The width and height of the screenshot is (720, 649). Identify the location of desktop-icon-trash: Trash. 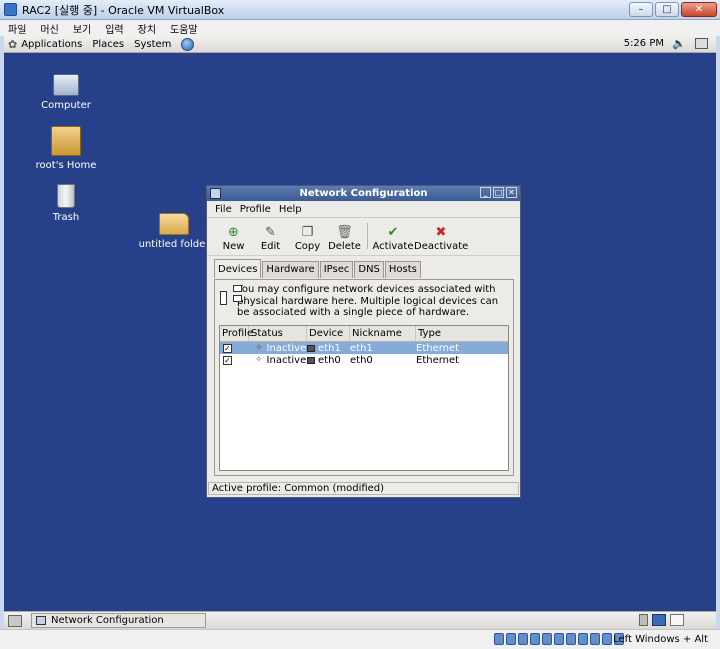
(66, 201).